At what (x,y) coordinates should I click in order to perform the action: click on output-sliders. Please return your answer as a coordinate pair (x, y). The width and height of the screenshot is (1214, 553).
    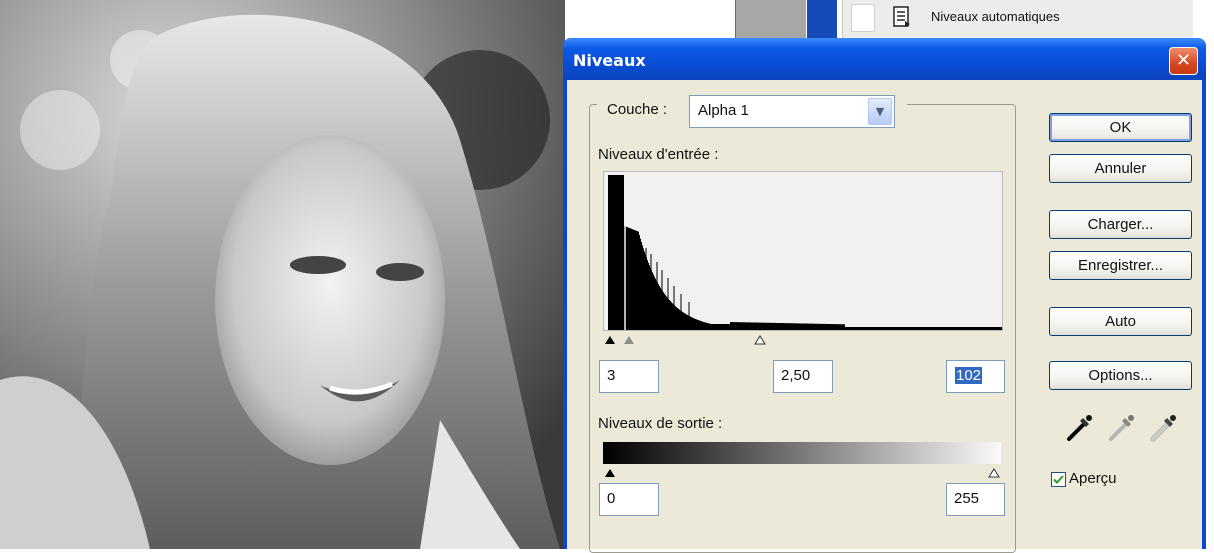
    Looking at the image, I should click on (803, 472).